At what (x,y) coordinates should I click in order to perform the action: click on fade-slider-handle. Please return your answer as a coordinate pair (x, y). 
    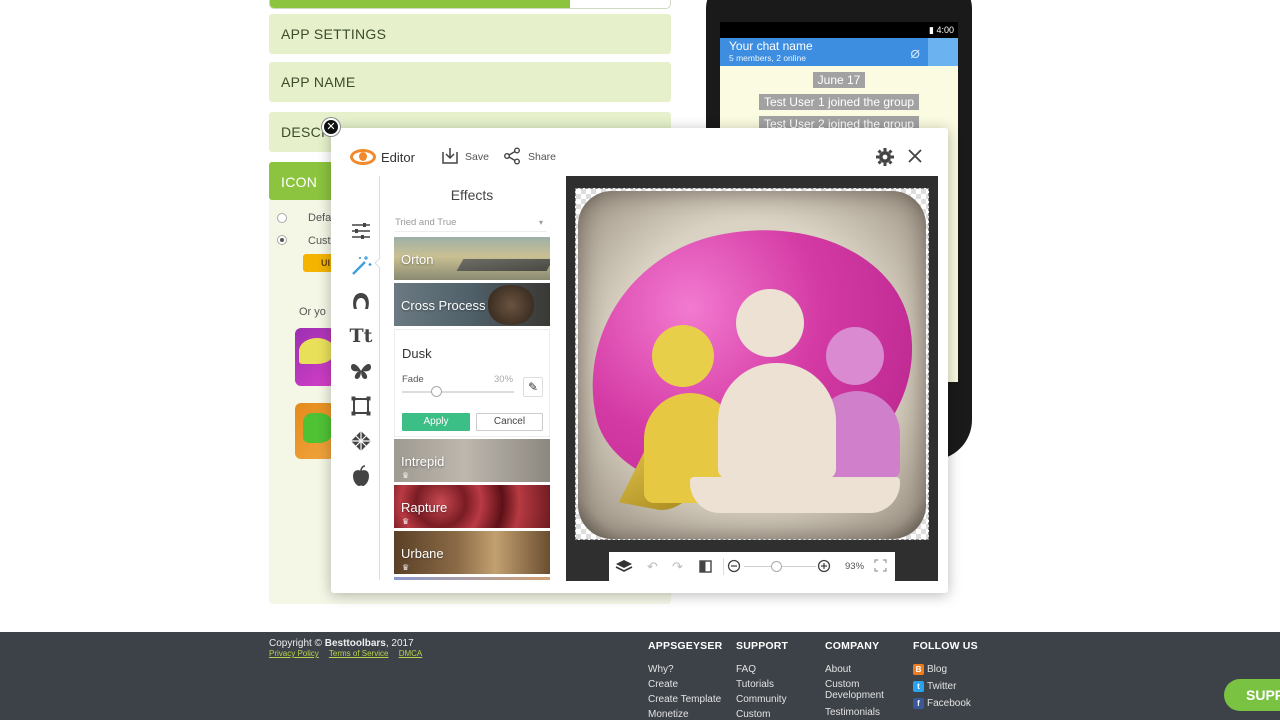
    Looking at the image, I should click on (436, 391).